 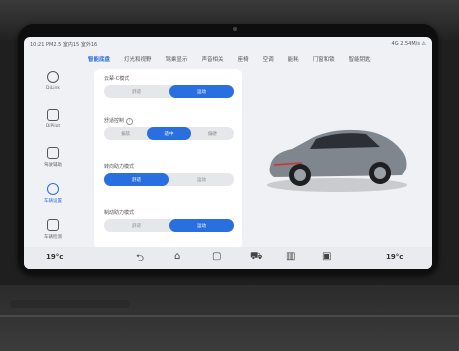 I want to click on air-vent, so click(x=70, y=304).